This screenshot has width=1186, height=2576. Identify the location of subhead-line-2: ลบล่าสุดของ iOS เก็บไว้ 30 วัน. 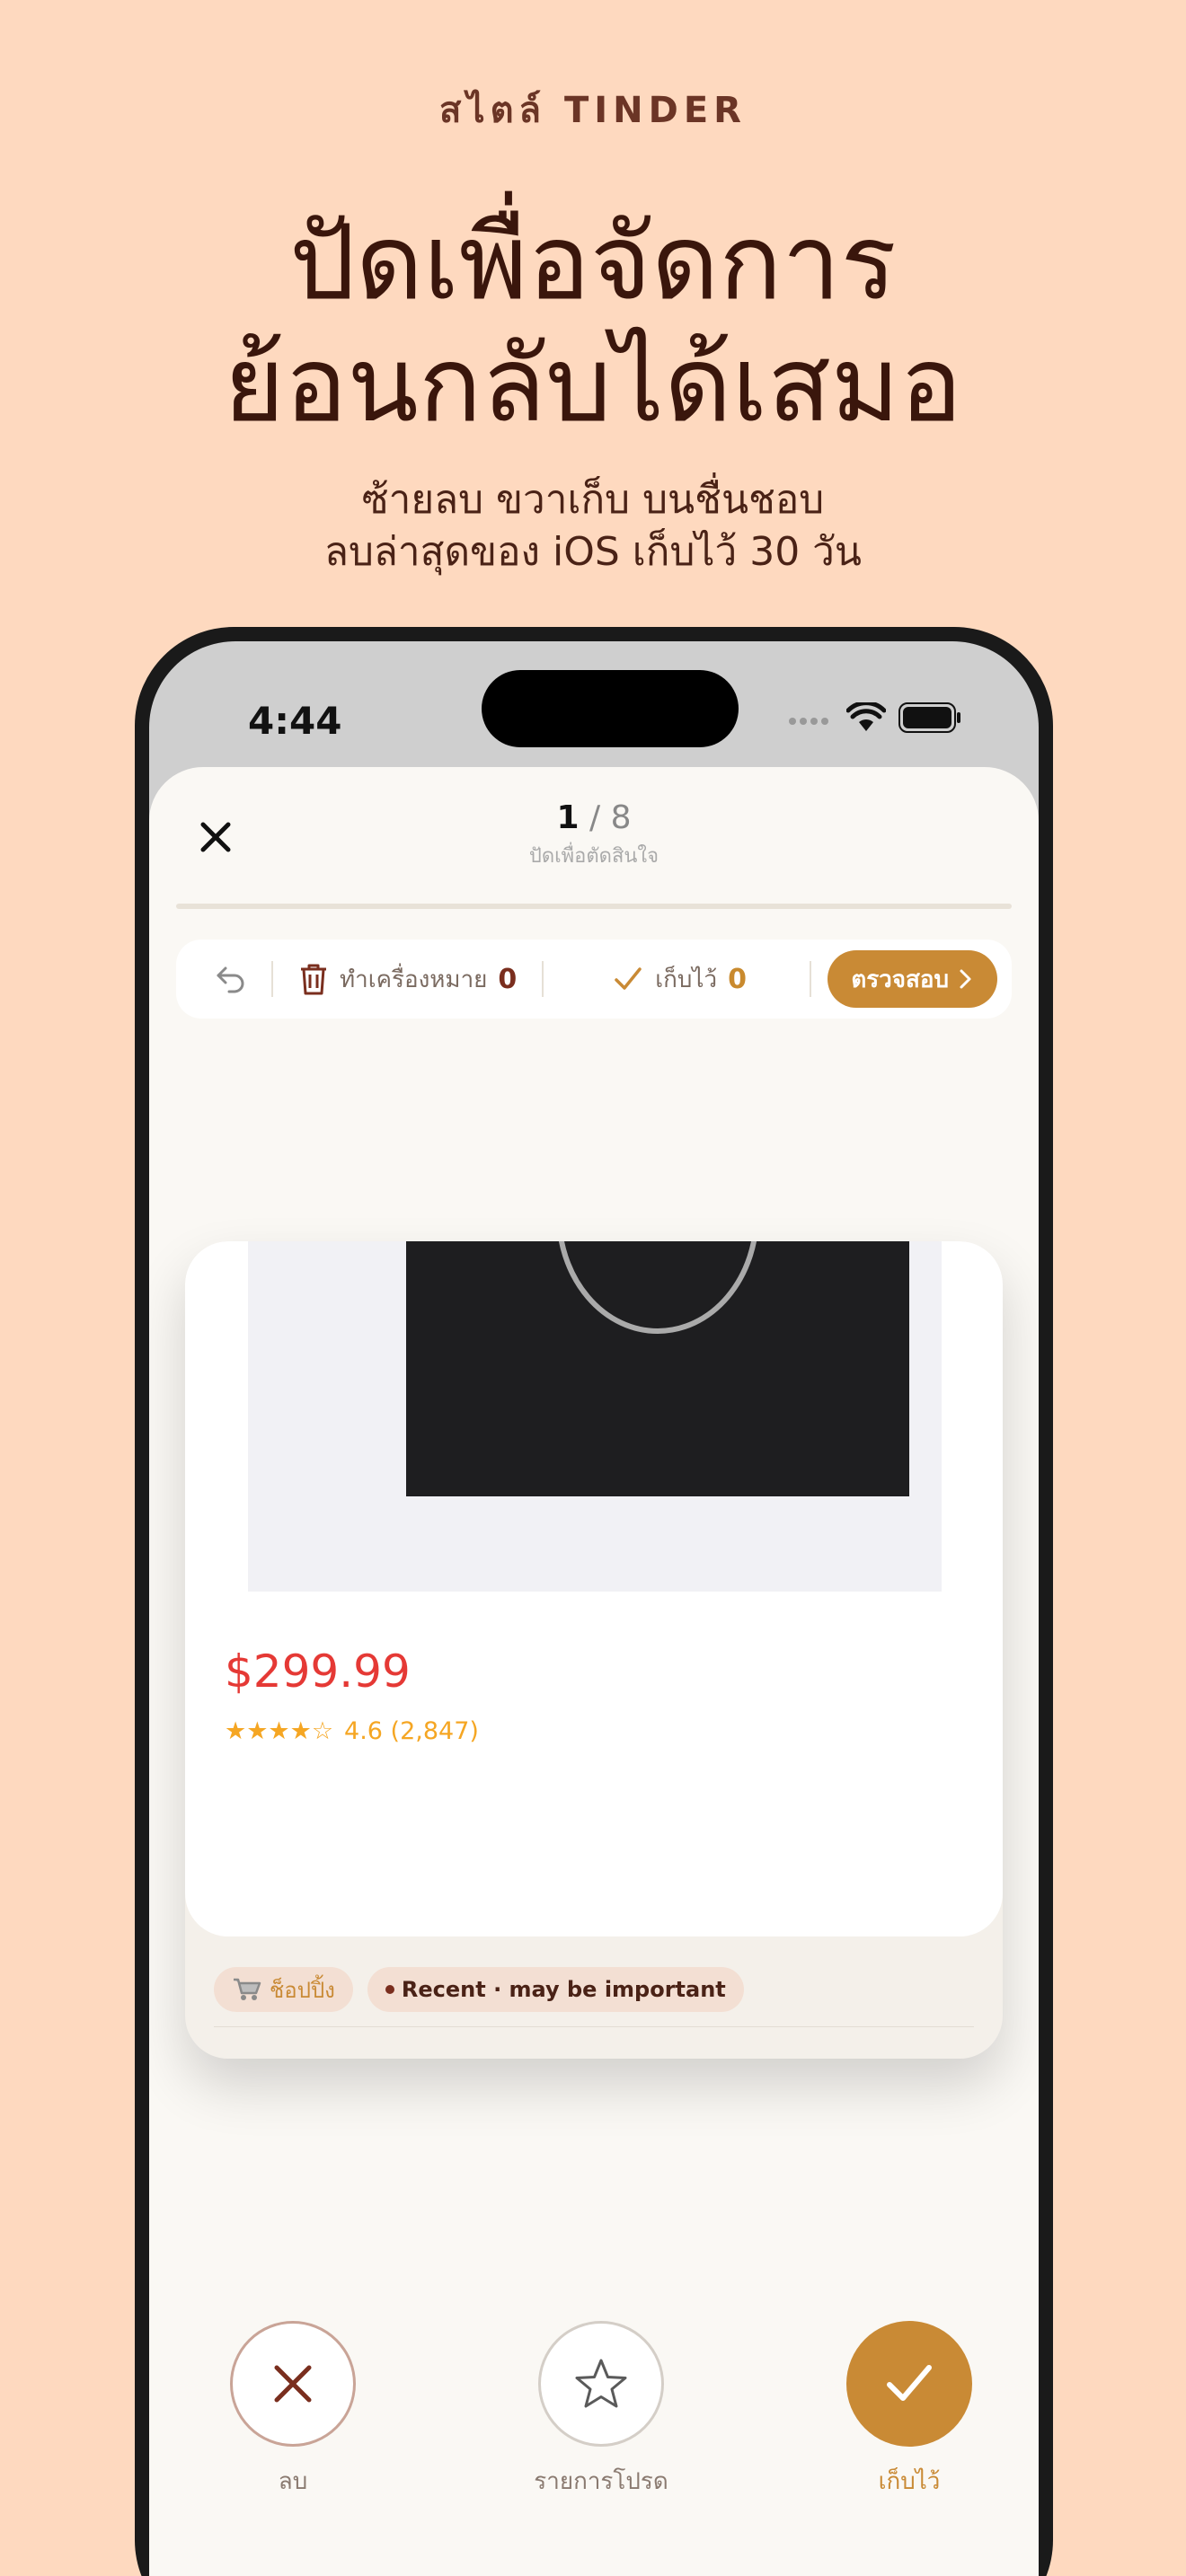
(593, 552).